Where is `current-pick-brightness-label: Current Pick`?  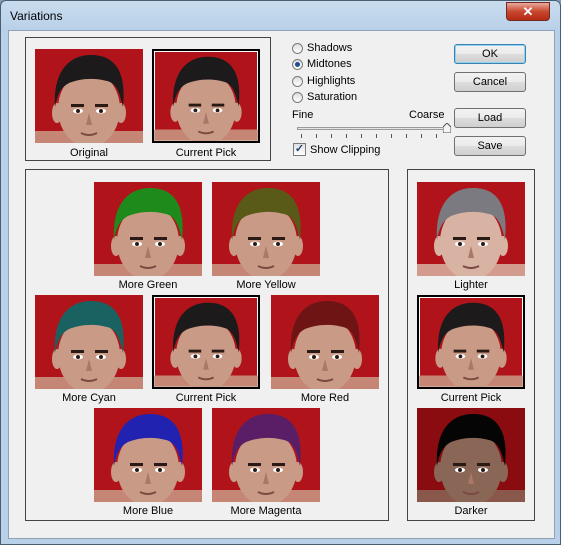 current-pick-brightness-label: Current Pick is located at coordinates (471, 398).